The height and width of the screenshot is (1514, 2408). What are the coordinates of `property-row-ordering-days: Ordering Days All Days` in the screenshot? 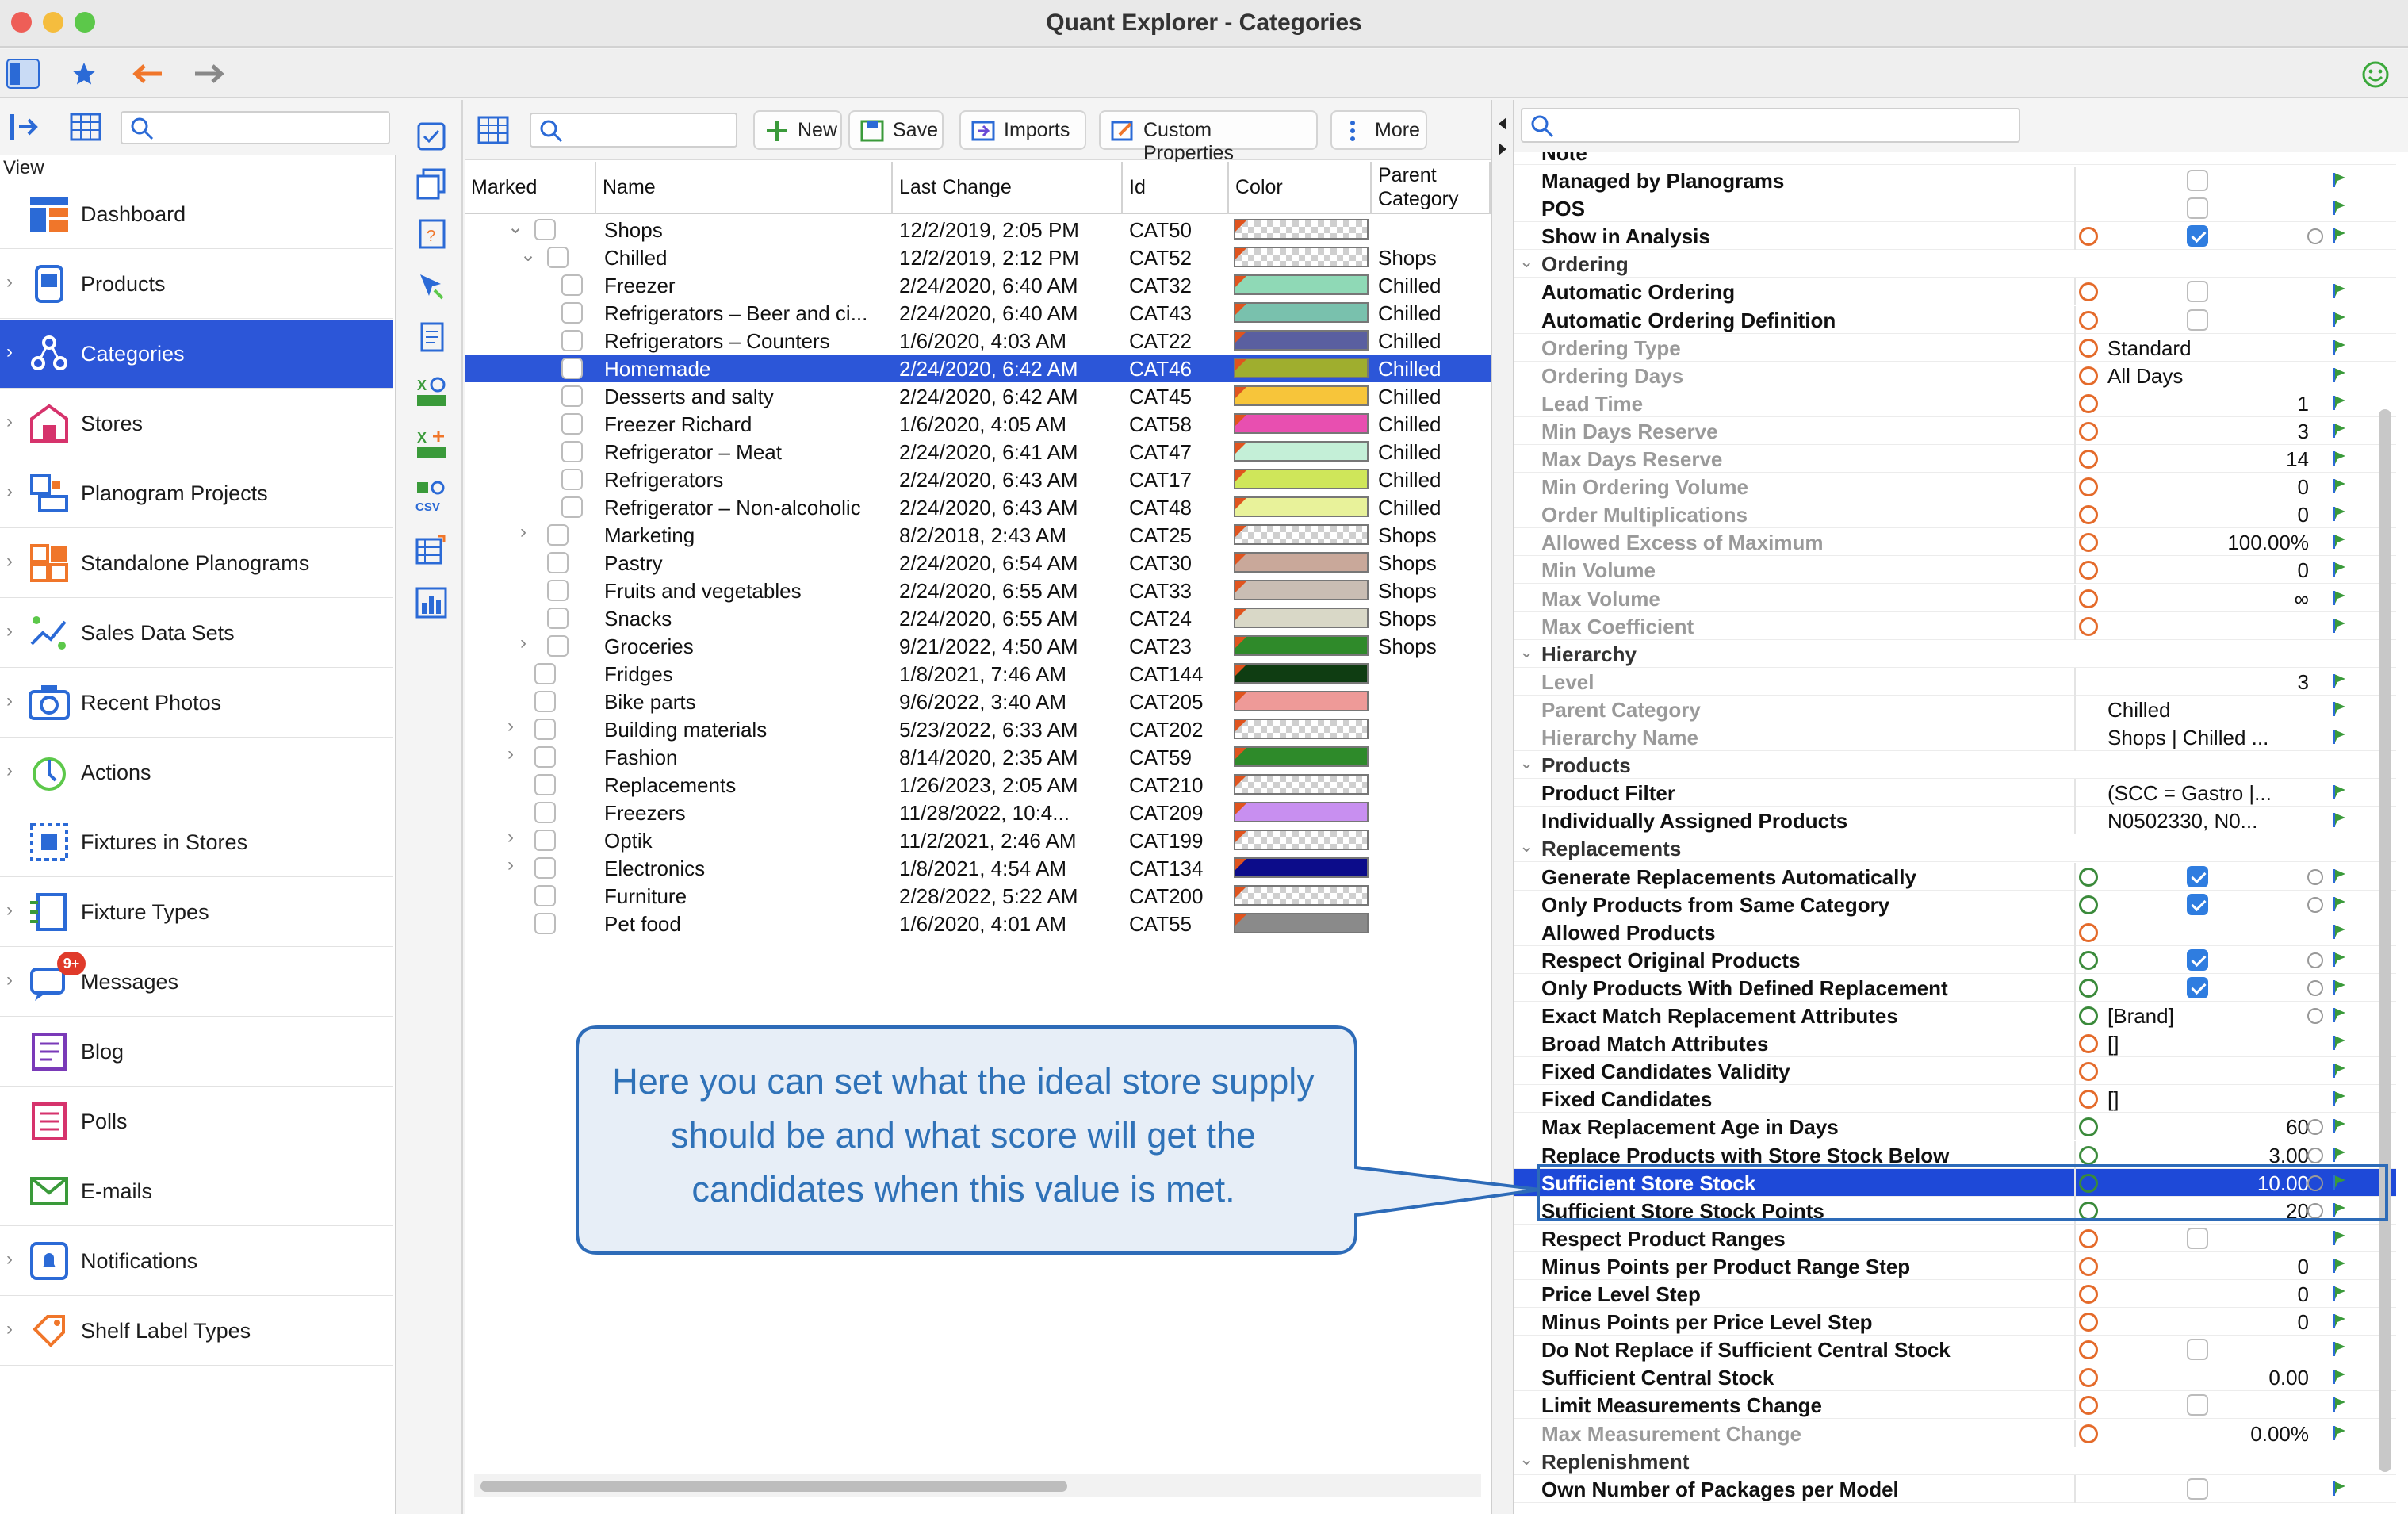 It's located at (1955, 375).